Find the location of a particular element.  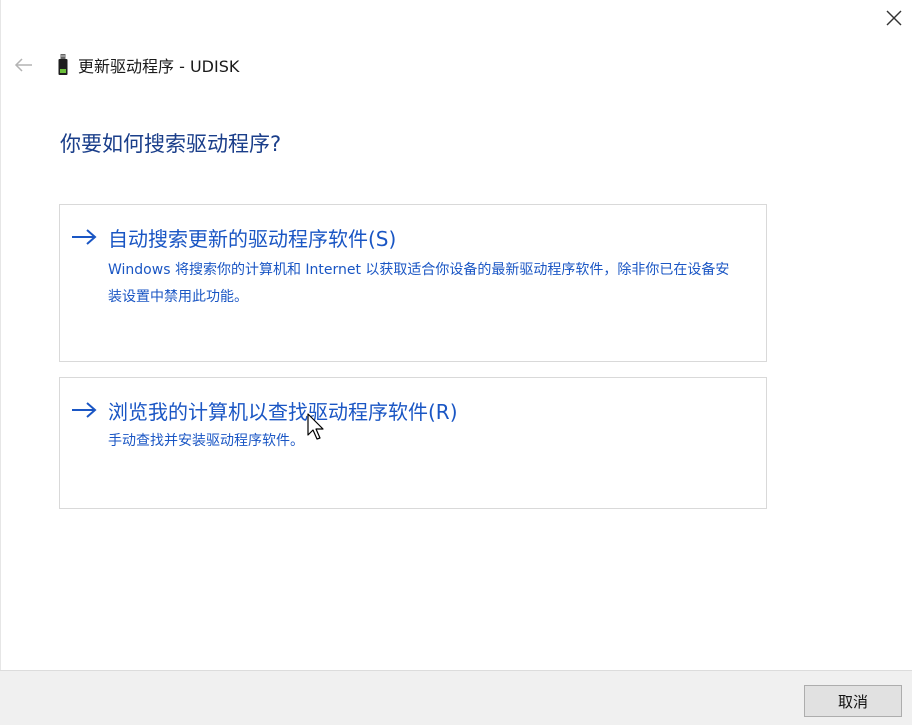

cancel-button: 取消 is located at coordinates (853, 701).